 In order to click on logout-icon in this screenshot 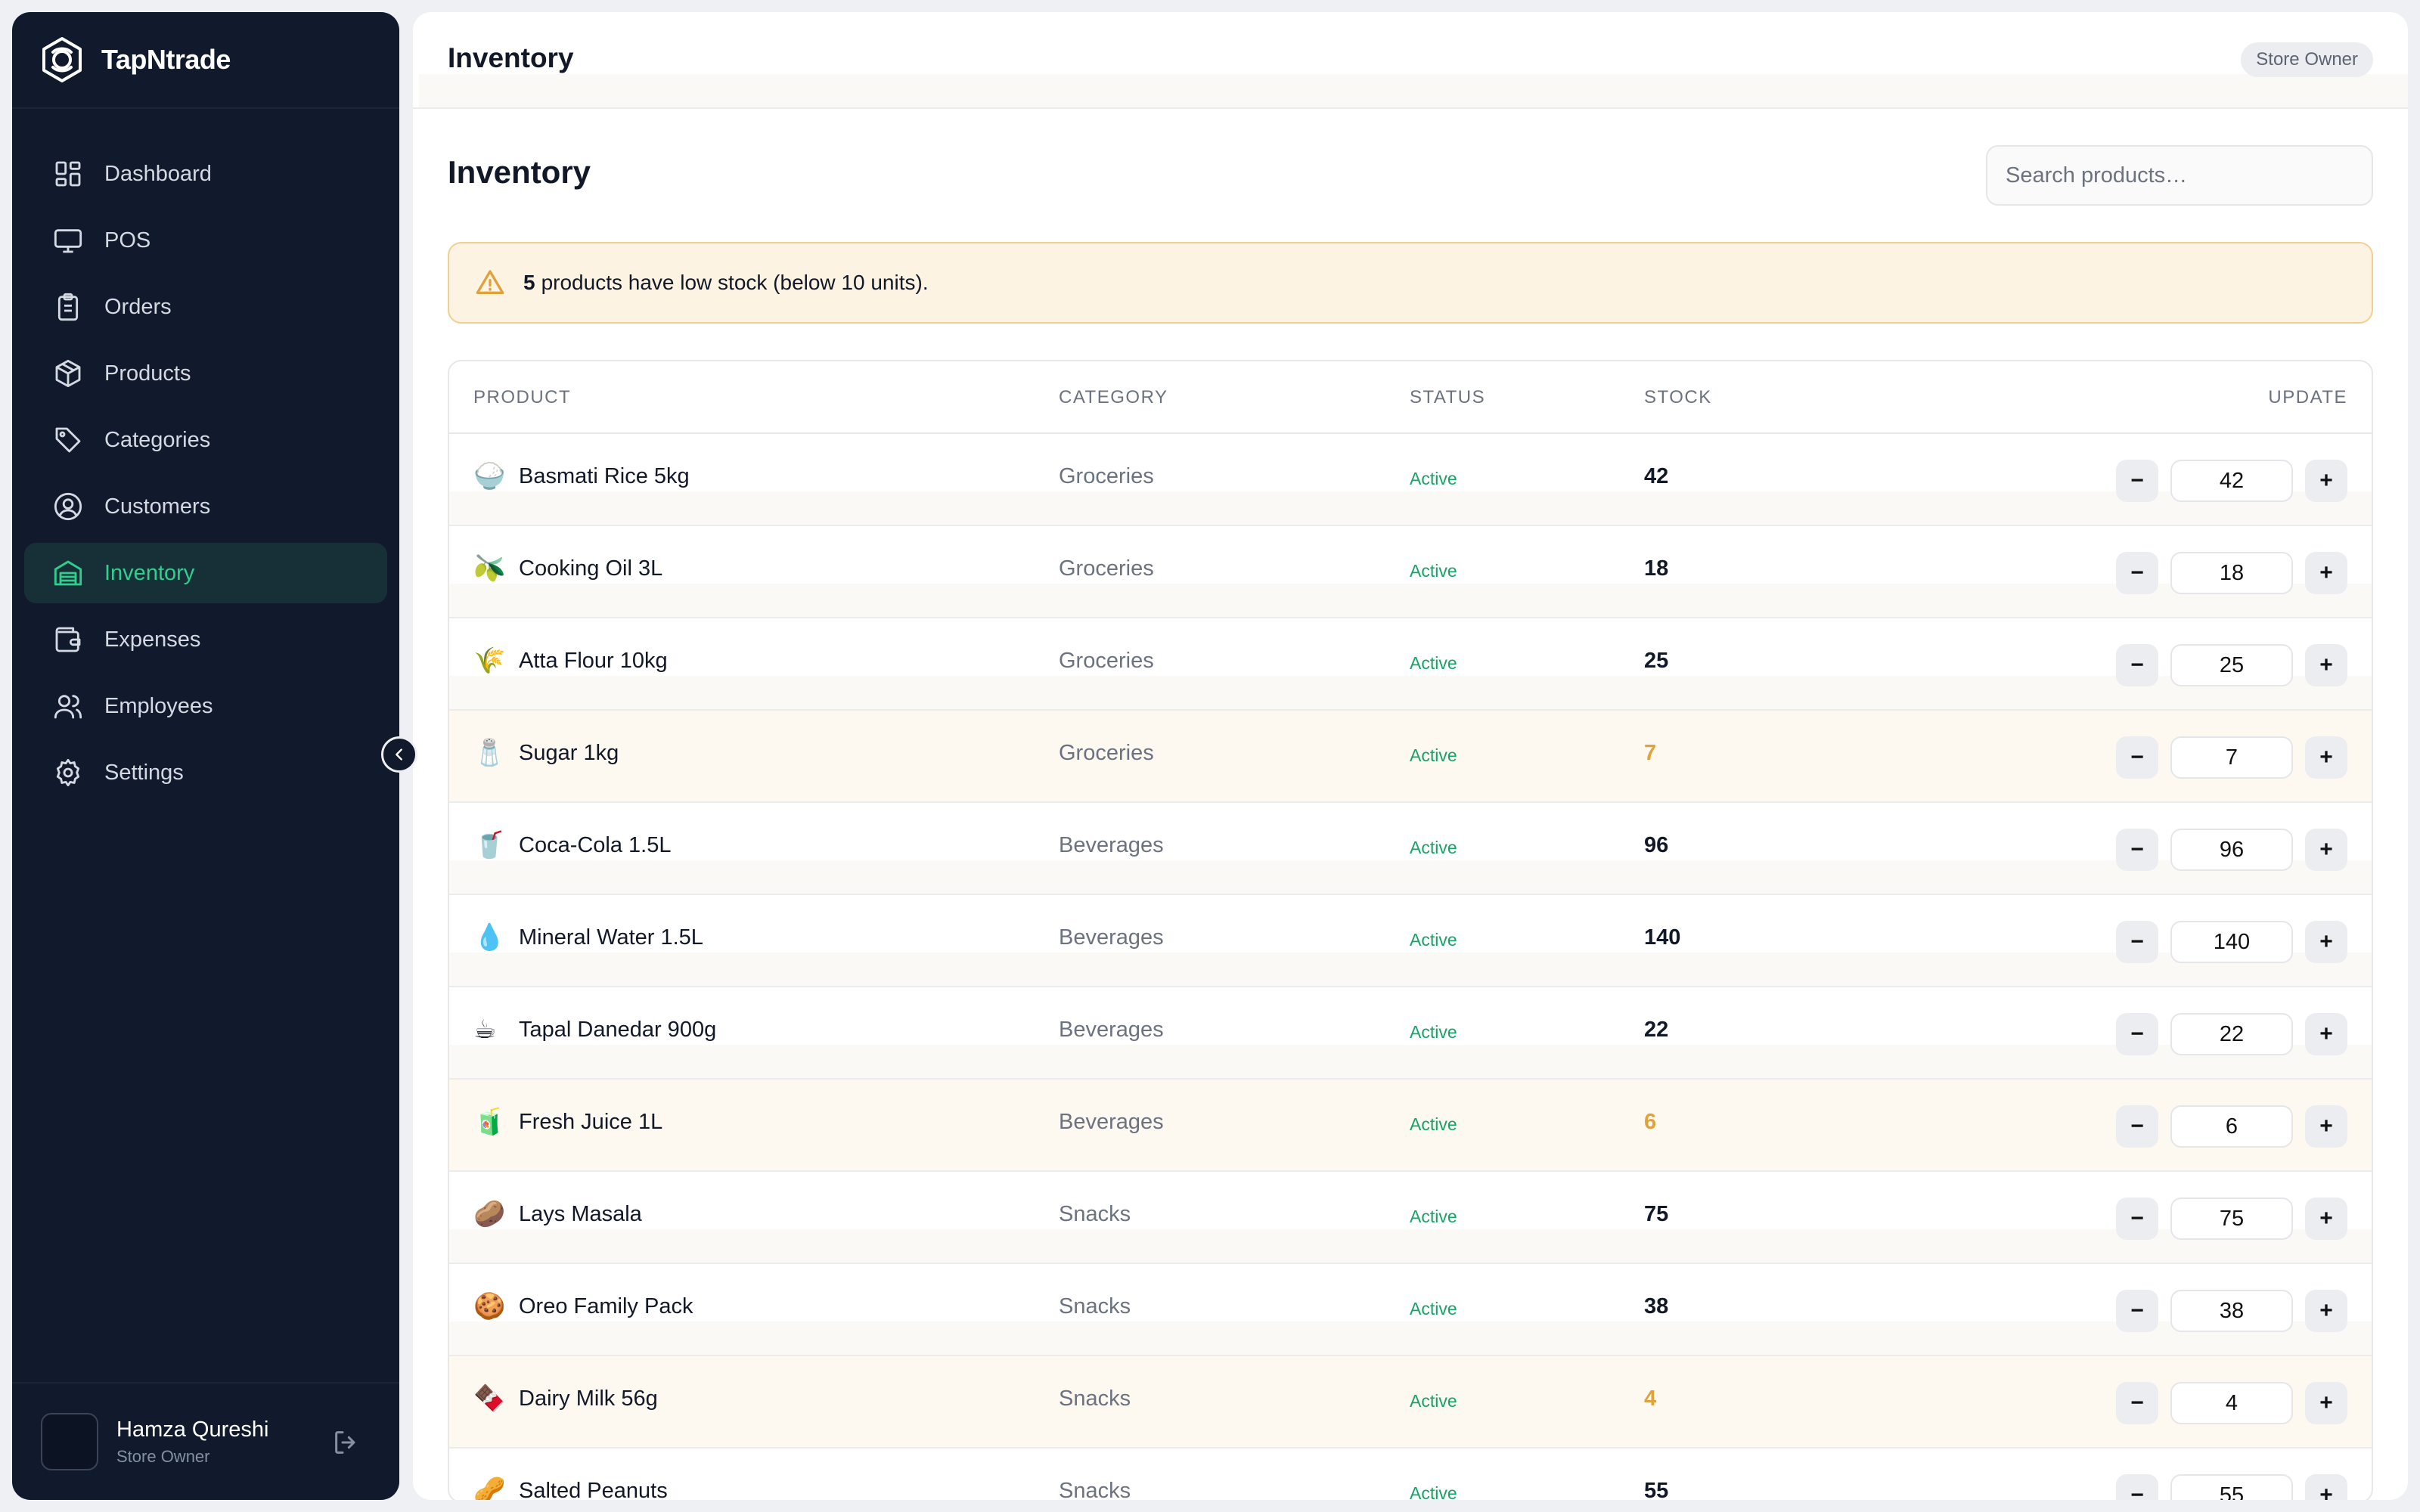, I will do `click(346, 1442)`.